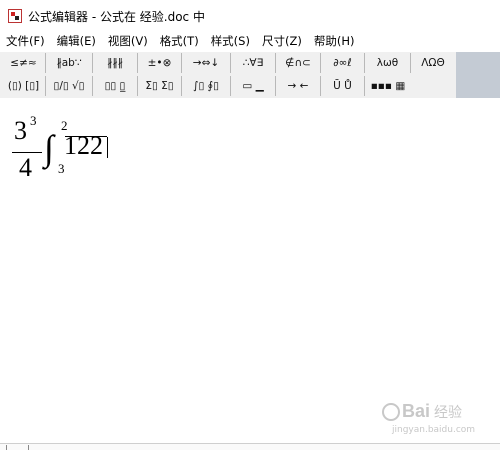 This screenshot has width=500, height=450. What do you see at coordinates (128, 41) in the screenshot?
I see `menu-view: 视图(V)` at bounding box center [128, 41].